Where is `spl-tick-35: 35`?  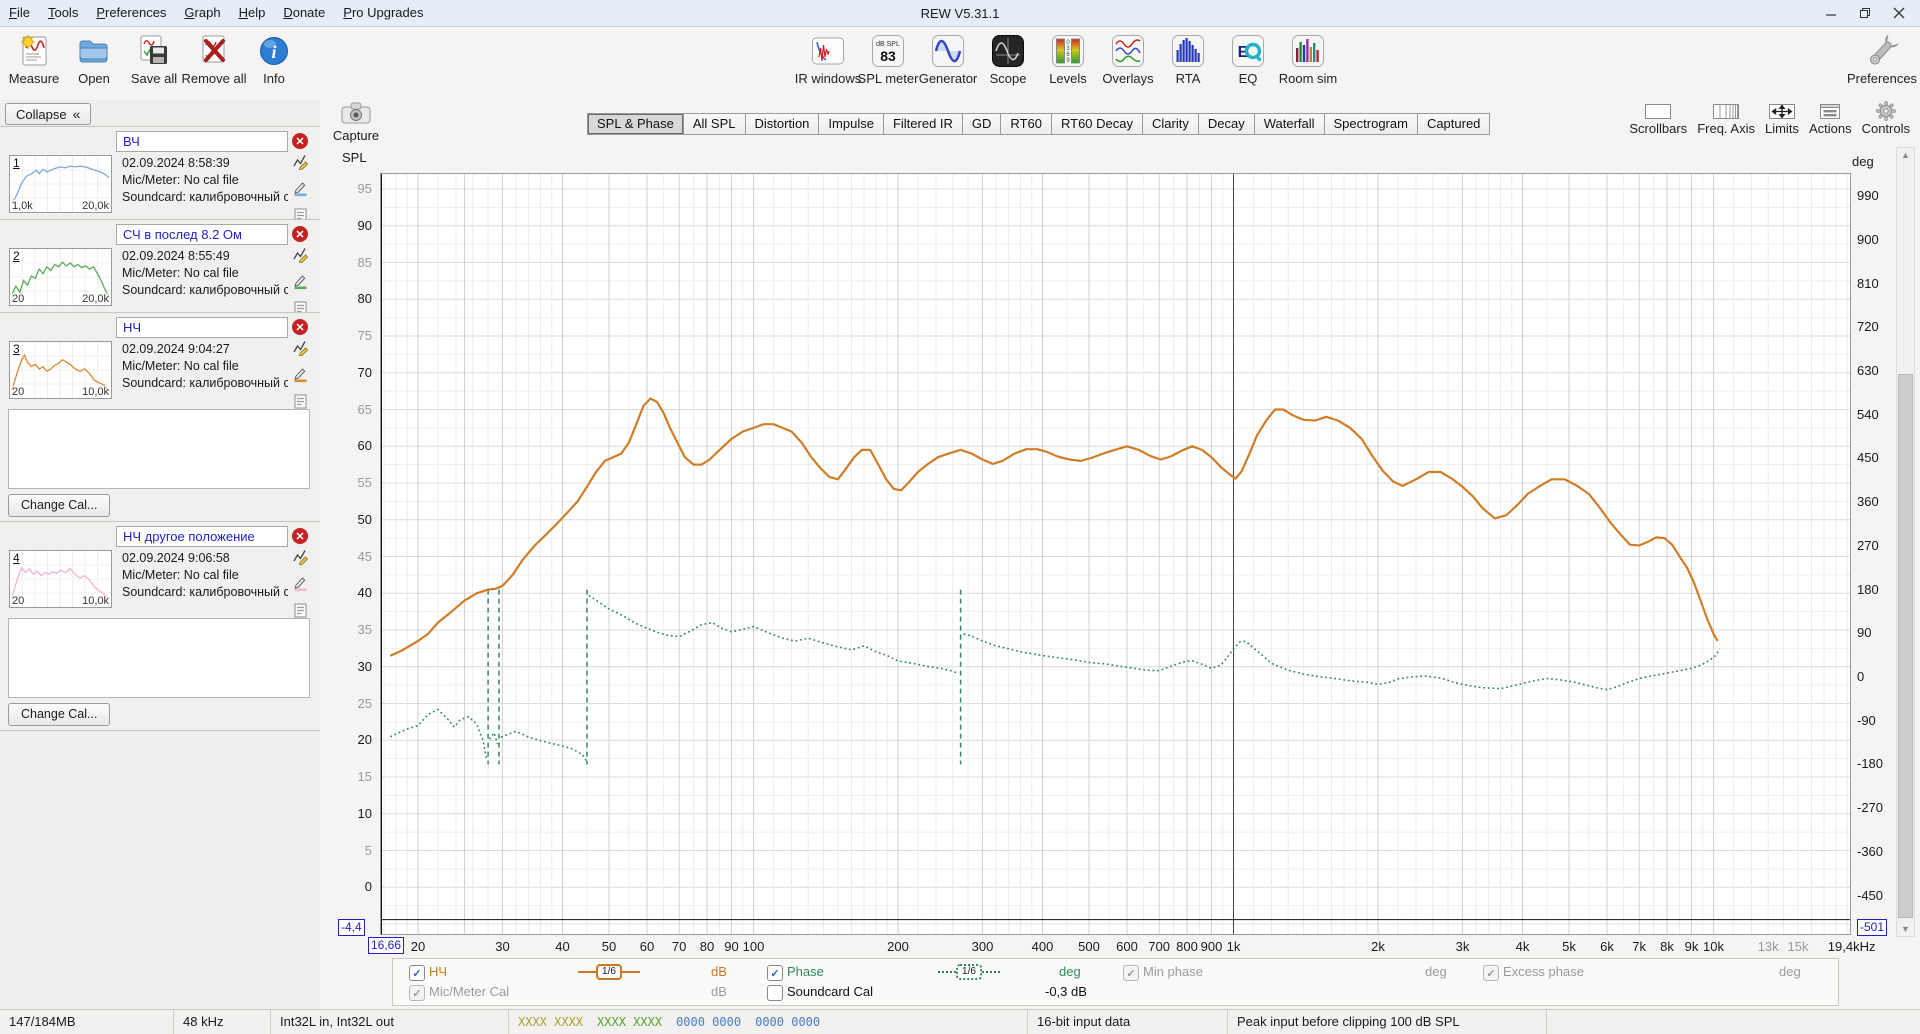 spl-tick-35: 35 is located at coordinates (364, 629).